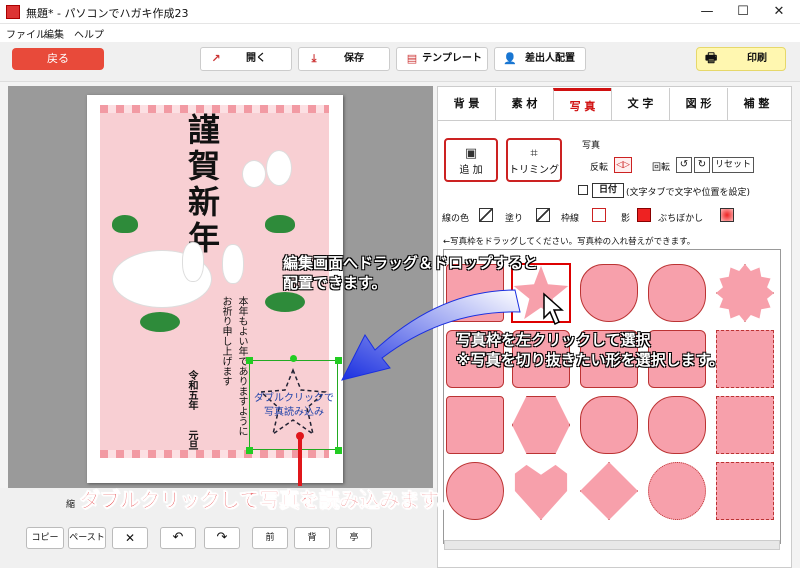 The image size is (800, 568). I want to click on window-title: 無題* - パソコンでハガキ作成23, so click(107, 13).